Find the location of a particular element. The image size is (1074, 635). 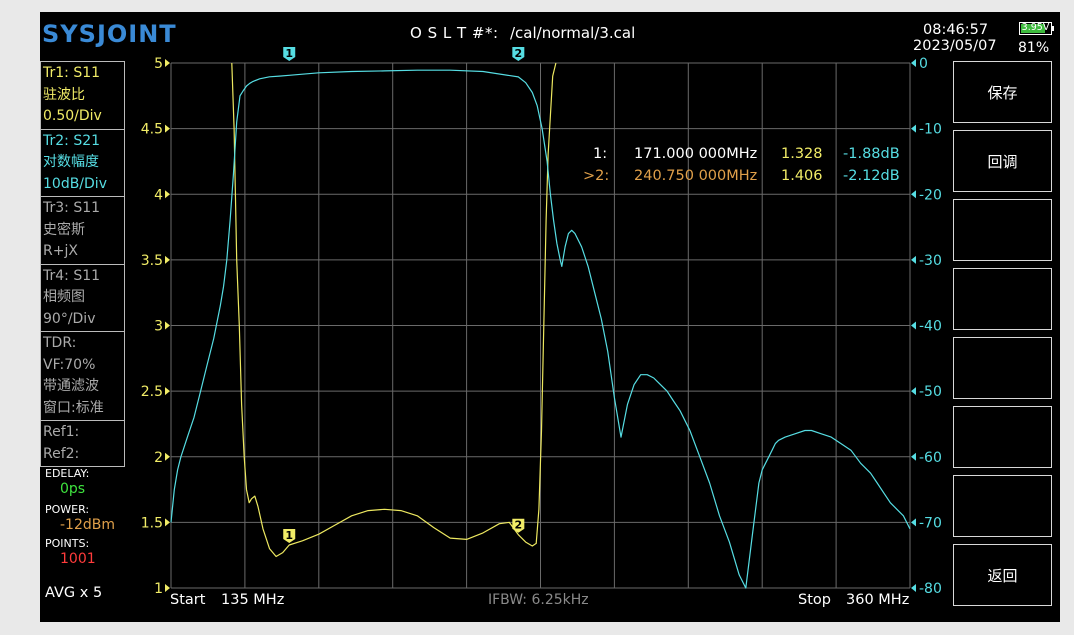

stop-value: 360 MHz is located at coordinates (878, 600).